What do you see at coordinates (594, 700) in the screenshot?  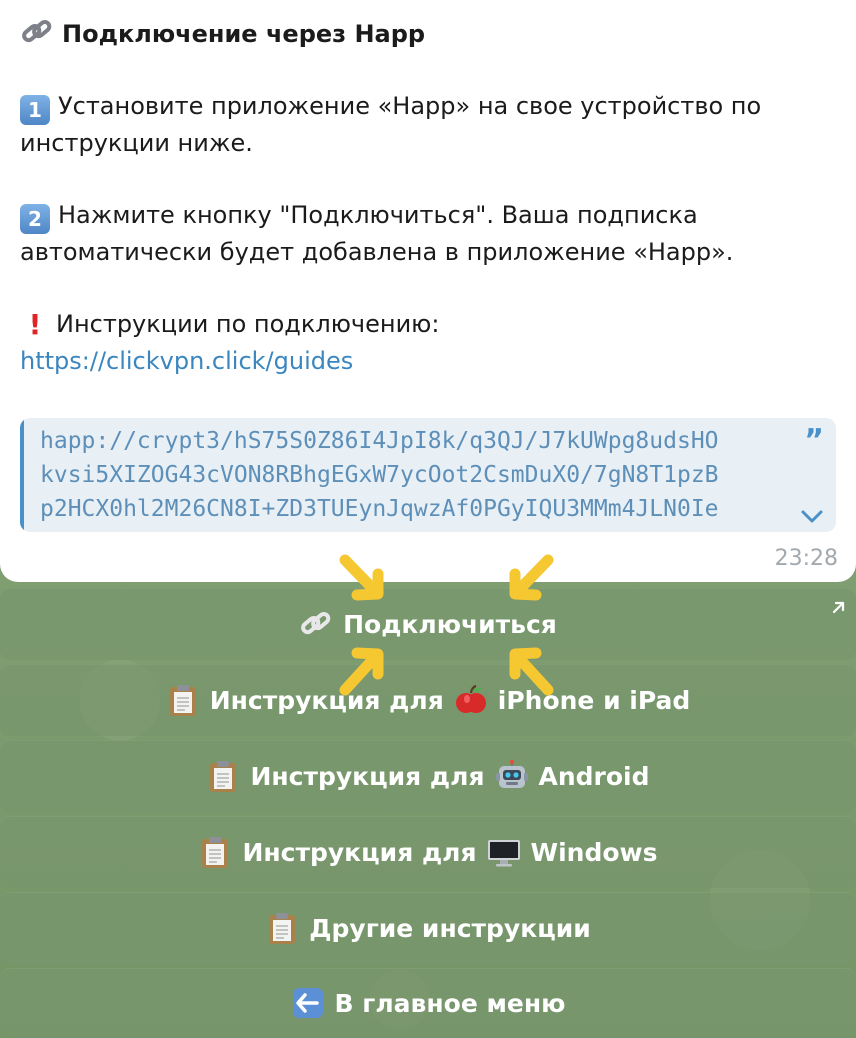 I see `ios-label-suffix: iPhone и iPad` at bounding box center [594, 700].